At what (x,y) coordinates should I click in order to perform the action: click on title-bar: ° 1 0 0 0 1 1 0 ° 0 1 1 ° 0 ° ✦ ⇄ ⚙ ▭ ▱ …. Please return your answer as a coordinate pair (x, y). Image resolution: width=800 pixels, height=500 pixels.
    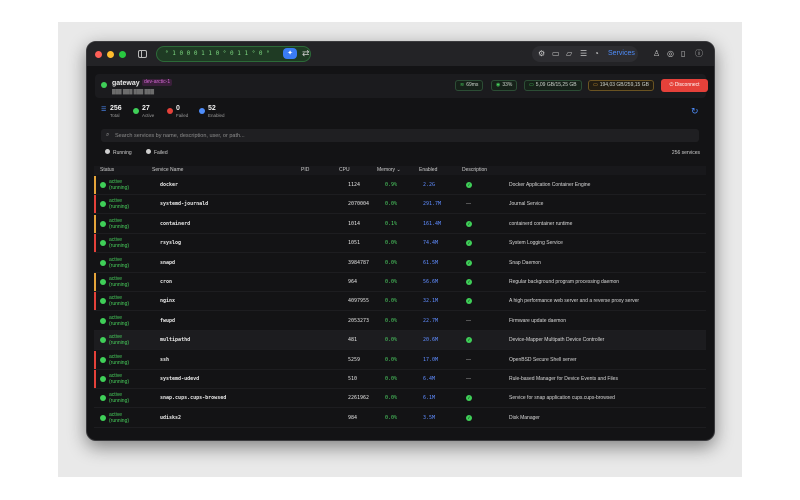
    Looking at the image, I should click on (400, 54).